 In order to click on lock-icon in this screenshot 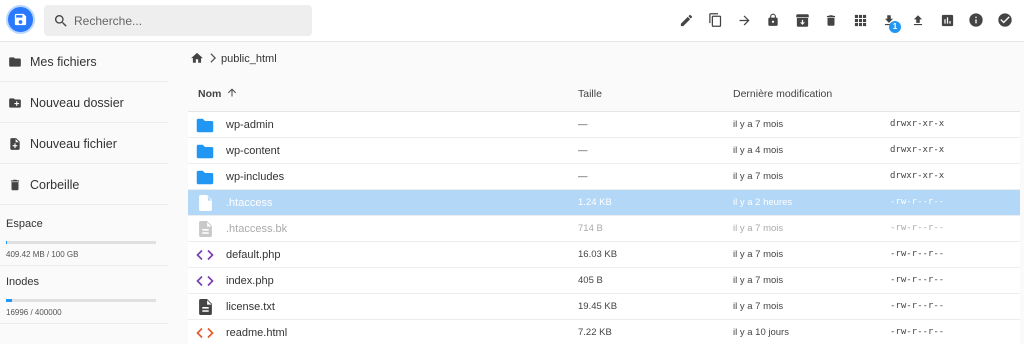, I will do `click(773, 20)`.